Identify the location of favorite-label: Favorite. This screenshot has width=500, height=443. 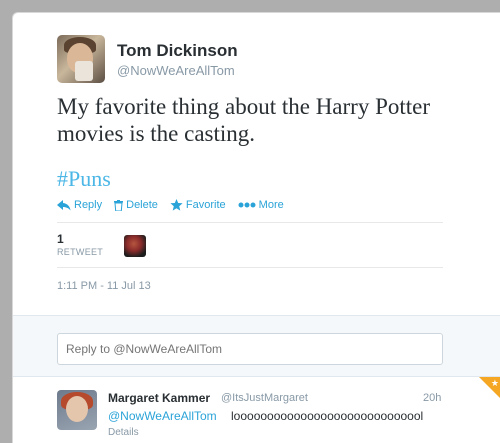
(205, 205).